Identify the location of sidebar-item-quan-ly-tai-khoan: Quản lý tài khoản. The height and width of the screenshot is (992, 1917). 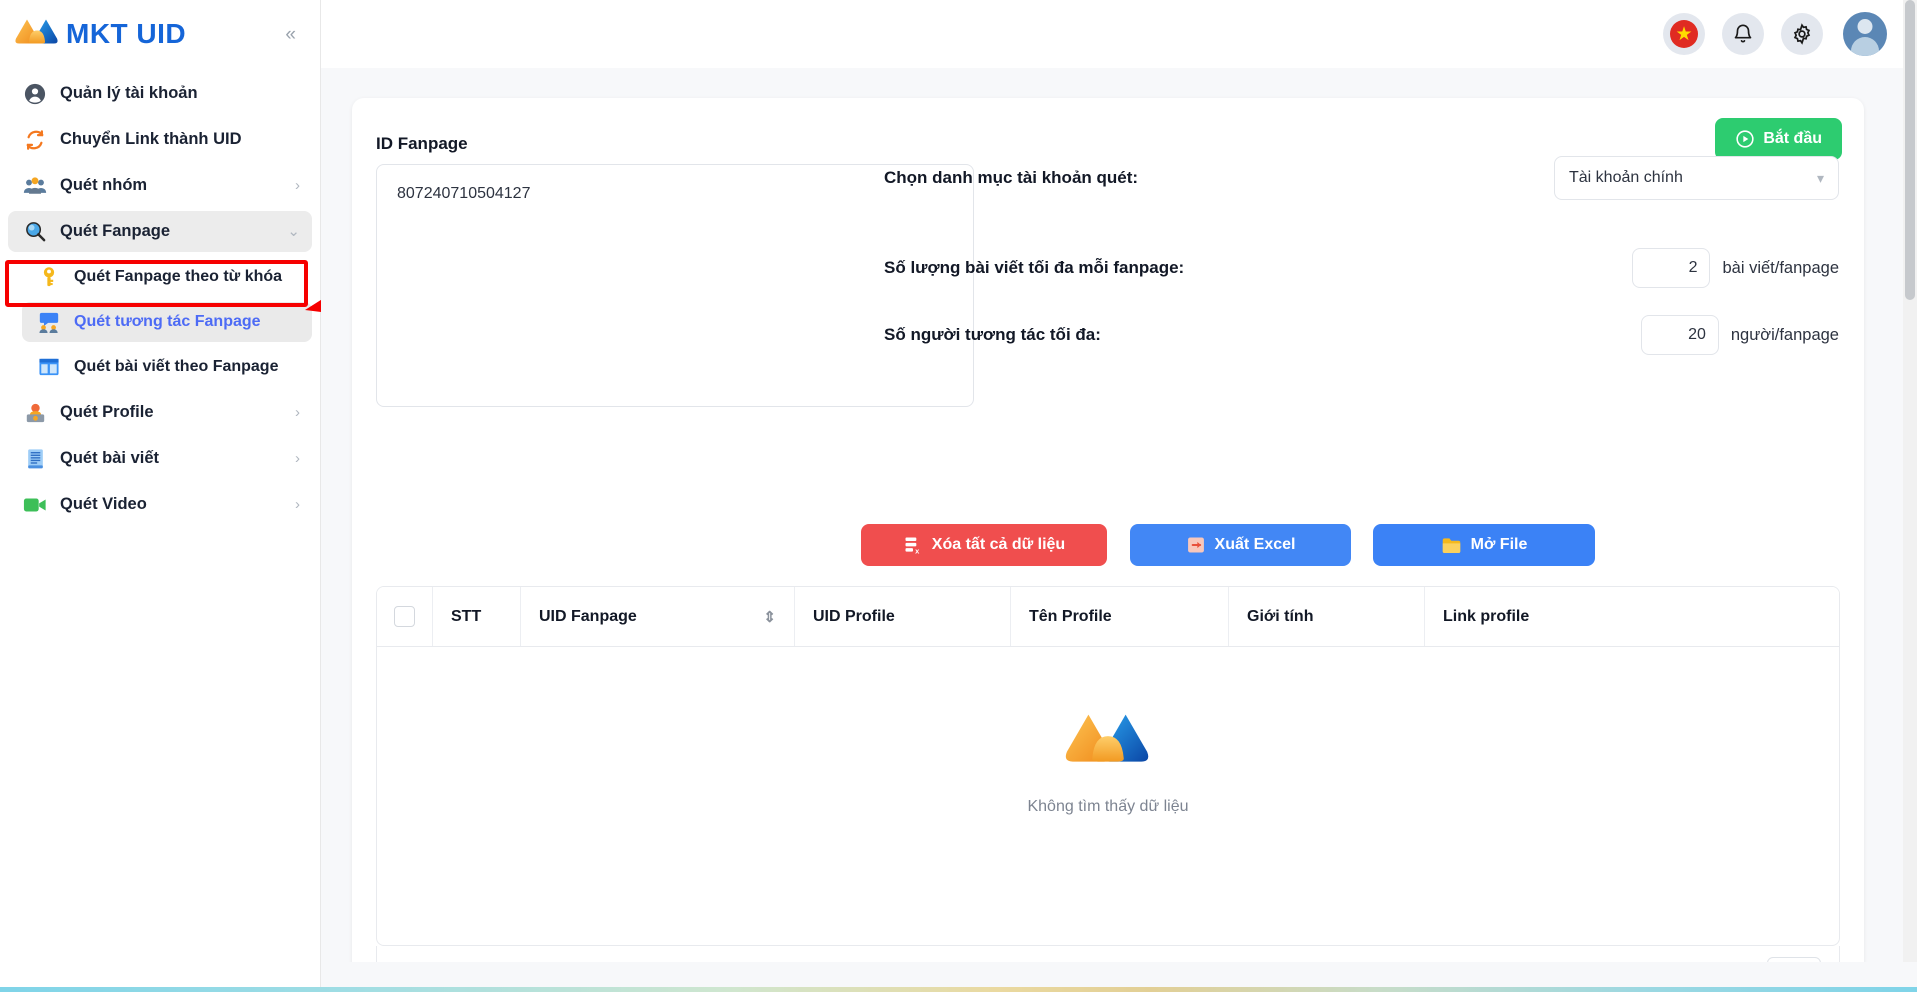
(160, 93).